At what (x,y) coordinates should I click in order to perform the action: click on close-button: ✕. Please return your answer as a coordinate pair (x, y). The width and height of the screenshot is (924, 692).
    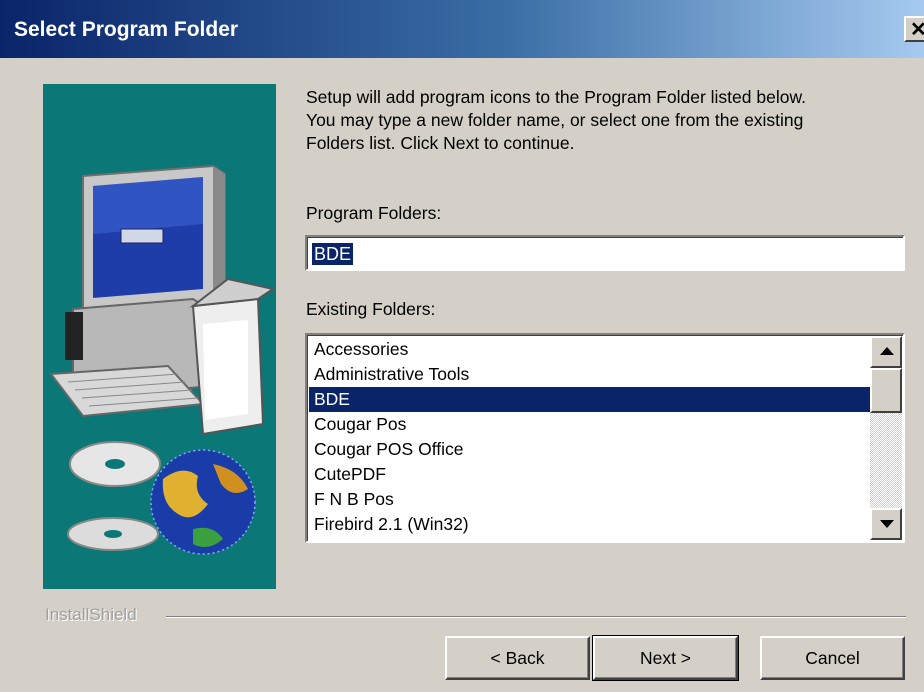
    Looking at the image, I should click on (914, 29).